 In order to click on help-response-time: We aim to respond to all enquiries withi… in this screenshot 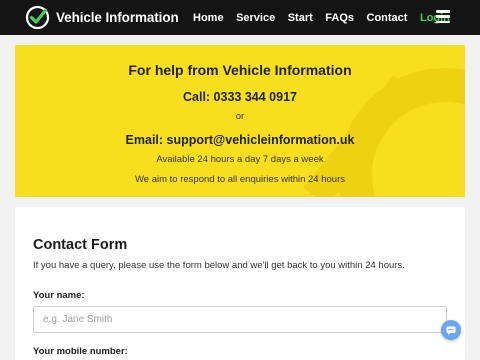, I will do `click(240, 179)`.